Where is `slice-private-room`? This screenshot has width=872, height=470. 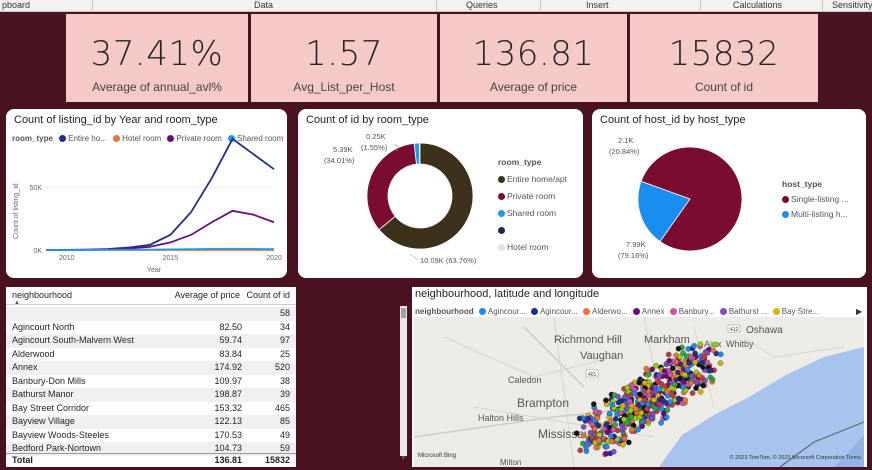
slice-private-room is located at coordinates (391, 186).